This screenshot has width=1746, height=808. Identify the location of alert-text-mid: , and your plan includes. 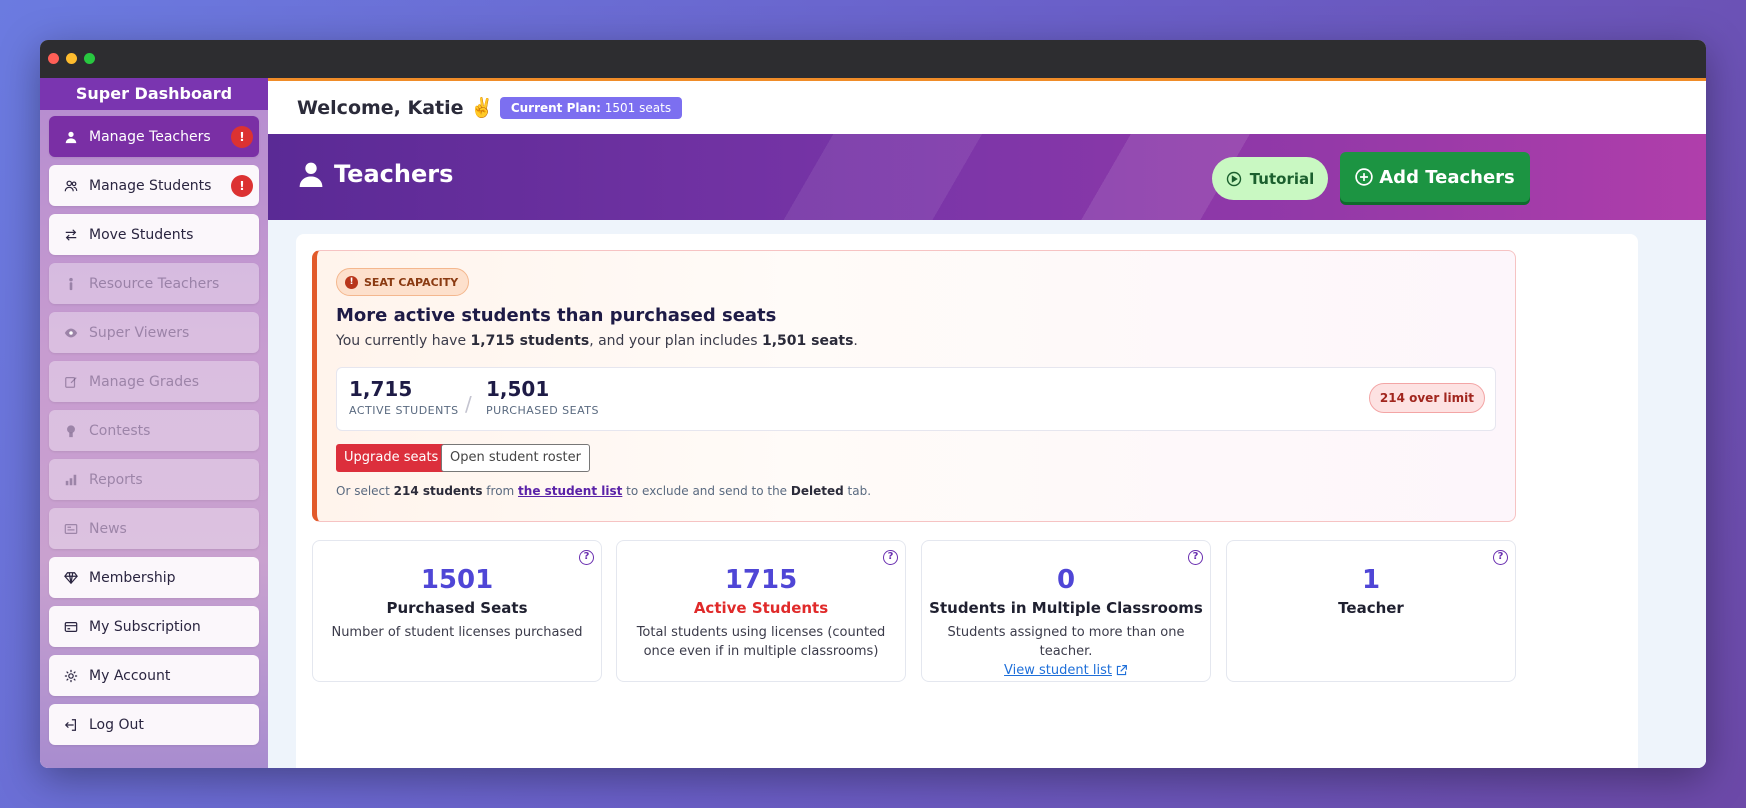
(675, 341).